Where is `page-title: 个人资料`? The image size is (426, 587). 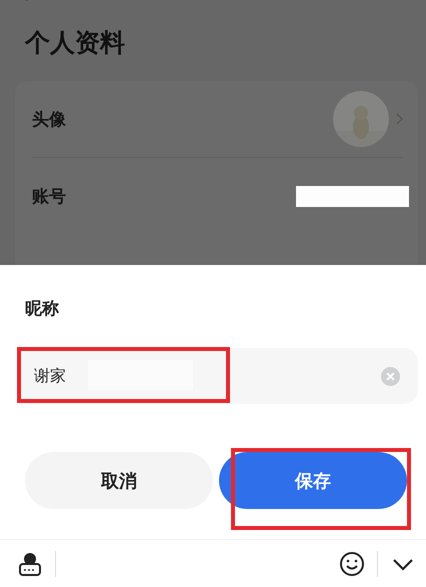
page-title: 个人资料 is located at coordinates (75, 43).